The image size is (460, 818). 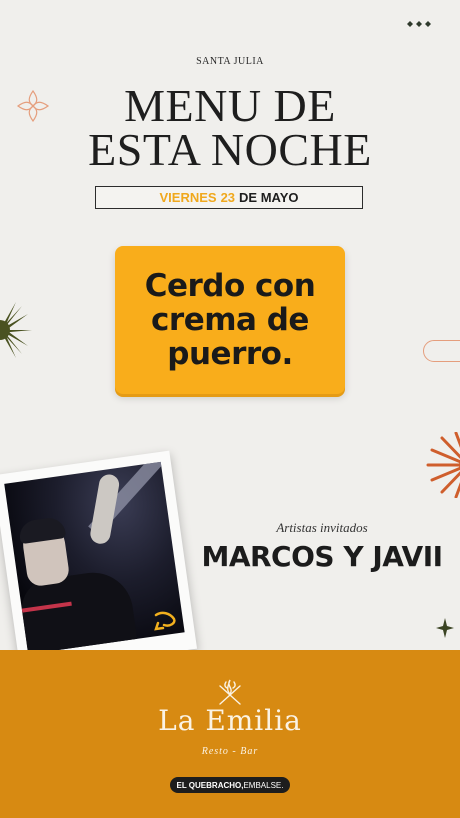 What do you see at coordinates (99, 562) in the screenshot?
I see `artist-photo-card` at bounding box center [99, 562].